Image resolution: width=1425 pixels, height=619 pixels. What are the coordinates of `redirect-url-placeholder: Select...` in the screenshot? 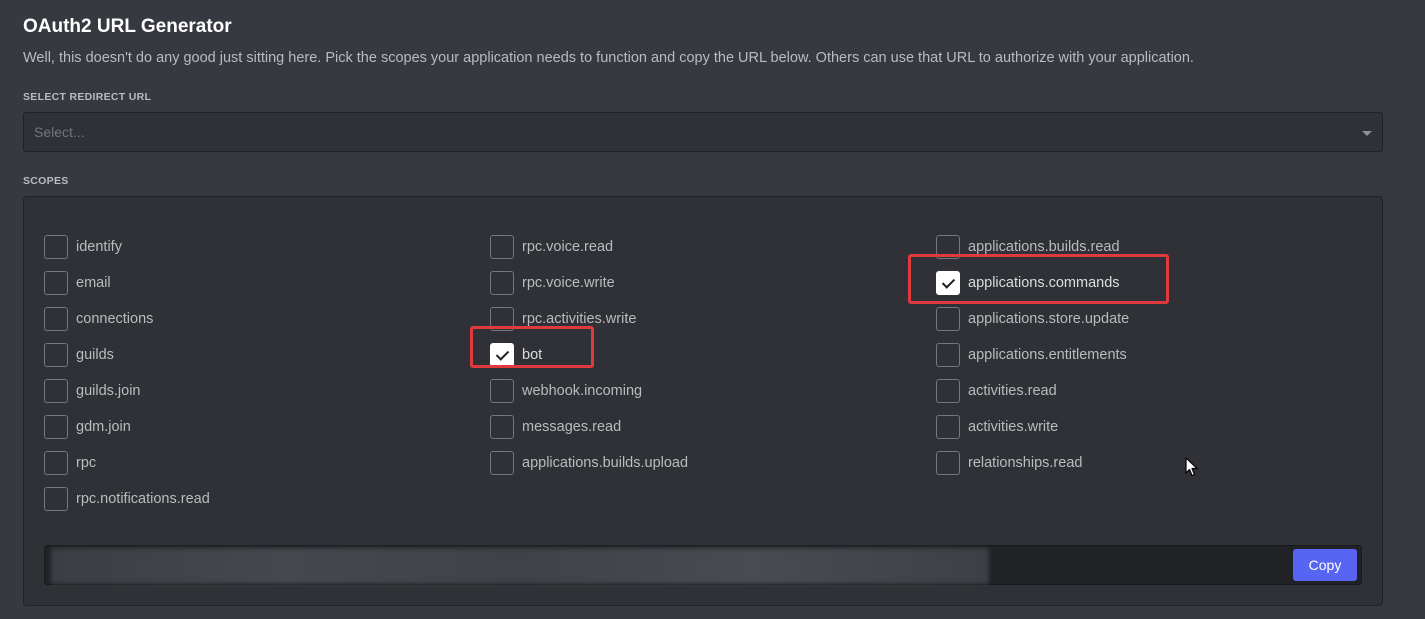 It's located at (59, 132).